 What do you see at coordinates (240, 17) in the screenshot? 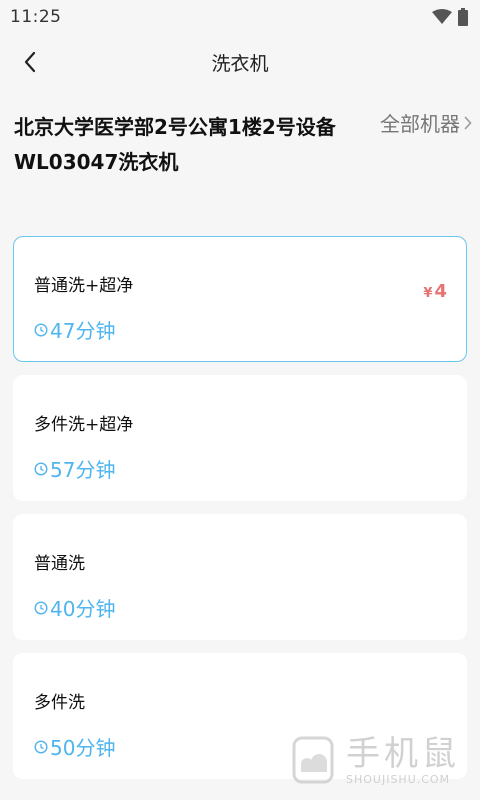
I see `status-bar: 11:25` at bounding box center [240, 17].